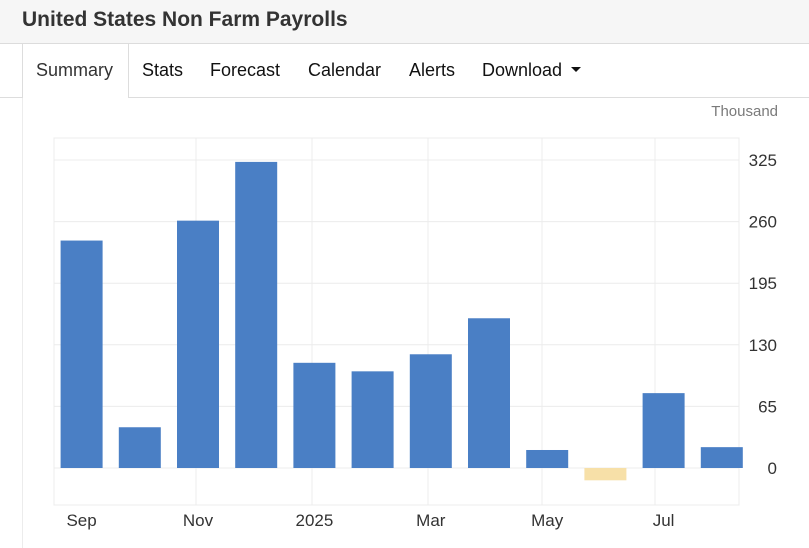  What do you see at coordinates (767, 406) in the screenshot?
I see `y-tick-label: 65` at bounding box center [767, 406].